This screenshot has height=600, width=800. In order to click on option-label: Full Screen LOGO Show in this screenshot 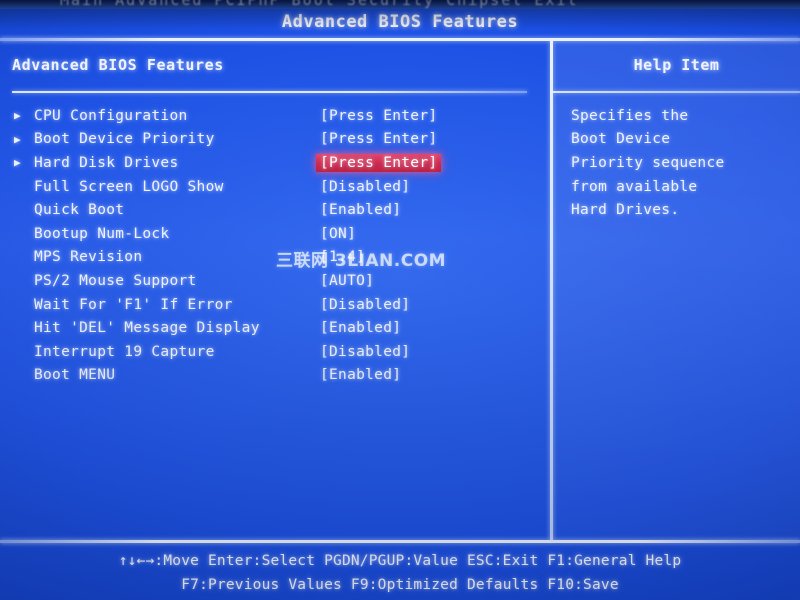, I will do `click(129, 186)`.